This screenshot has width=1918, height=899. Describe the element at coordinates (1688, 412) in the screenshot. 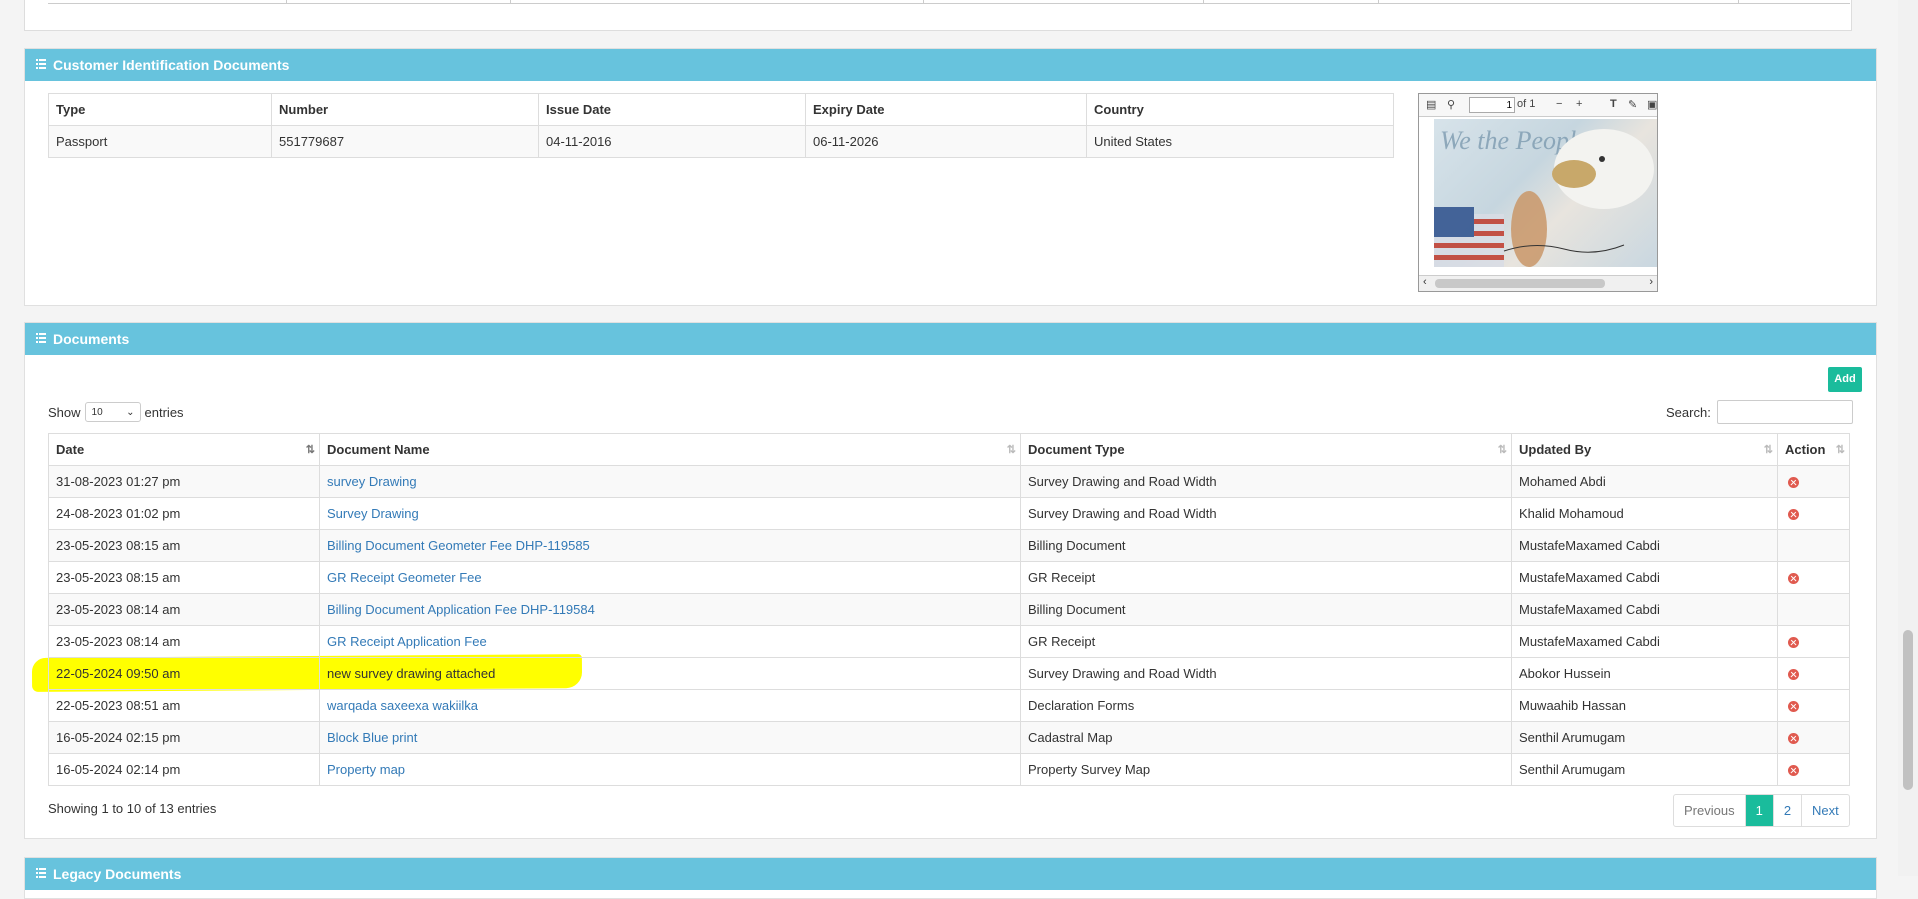

I see `search-label: Search:` at that location.